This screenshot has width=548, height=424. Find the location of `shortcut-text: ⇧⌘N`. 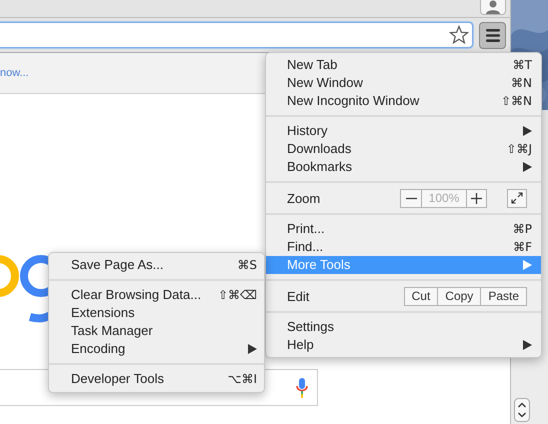

shortcut-text: ⇧⌘N is located at coordinates (516, 101).